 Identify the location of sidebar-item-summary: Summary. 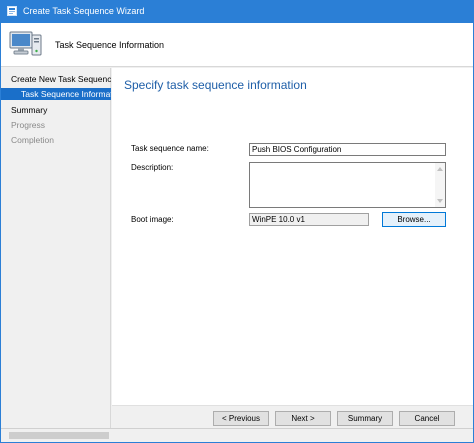
(29, 110).